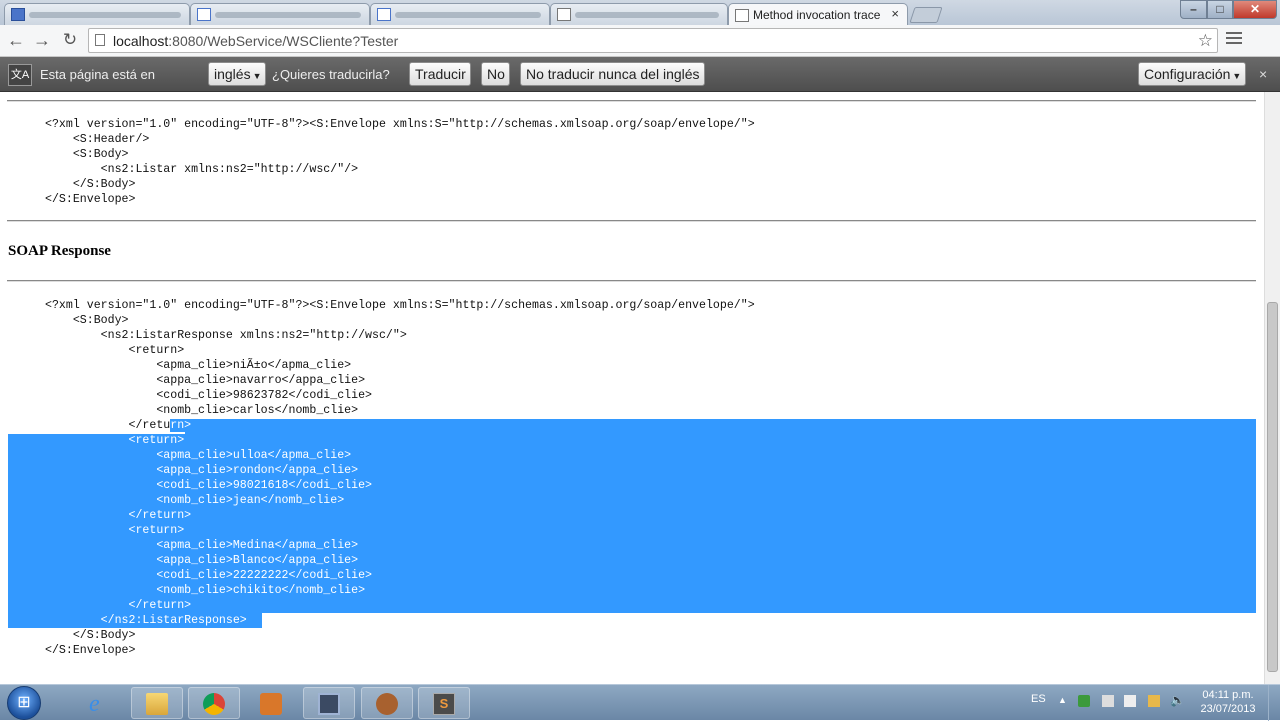 The width and height of the screenshot is (1280, 721). I want to click on network-icon, so click(1108, 701).